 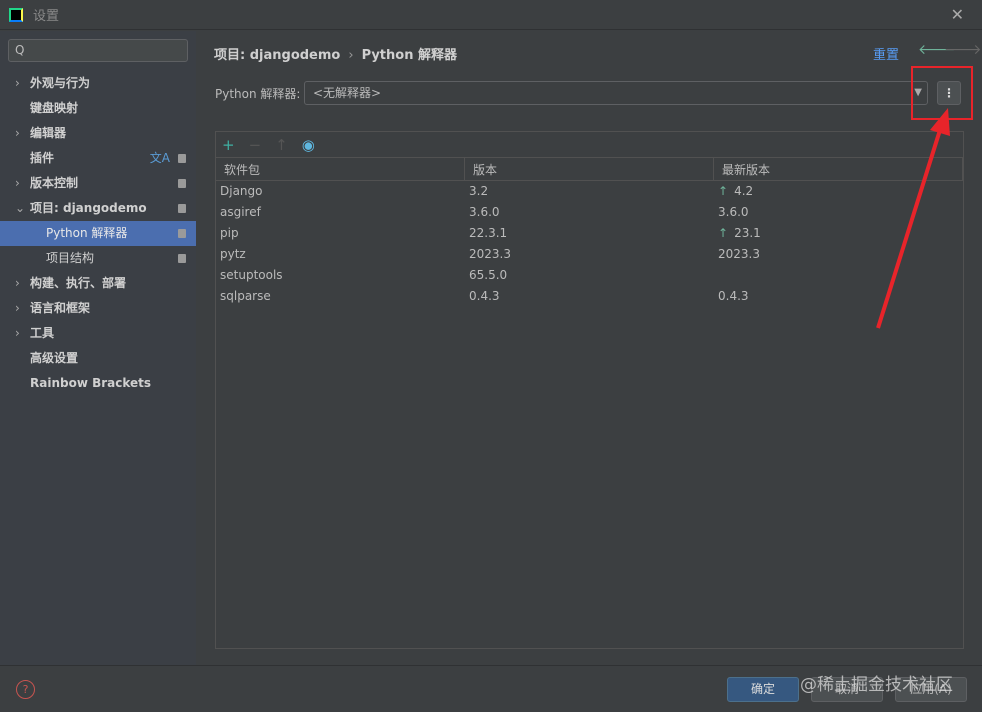 What do you see at coordinates (98, 158) in the screenshot?
I see `sidebar-item: 插件 文A` at bounding box center [98, 158].